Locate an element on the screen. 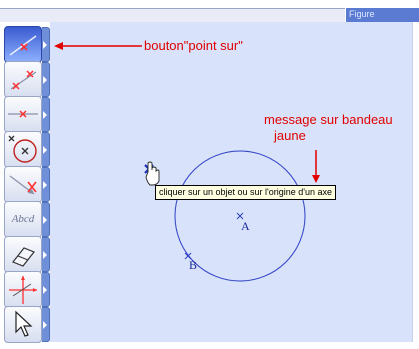 This screenshot has width=419, height=349. message-annotation-line1: message sur bandeau is located at coordinates (328, 119).